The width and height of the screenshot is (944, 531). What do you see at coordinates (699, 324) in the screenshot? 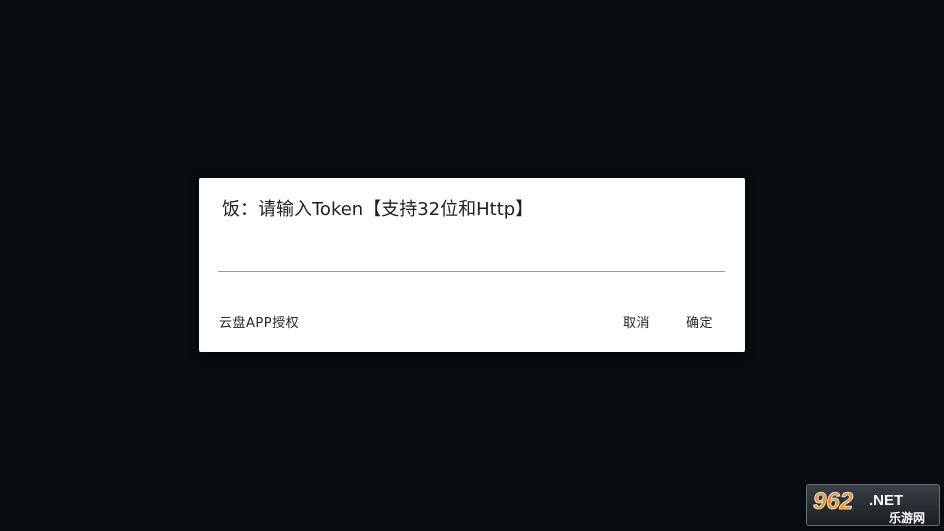
I see `confirm-button: 确定` at bounding box center [699, 324].